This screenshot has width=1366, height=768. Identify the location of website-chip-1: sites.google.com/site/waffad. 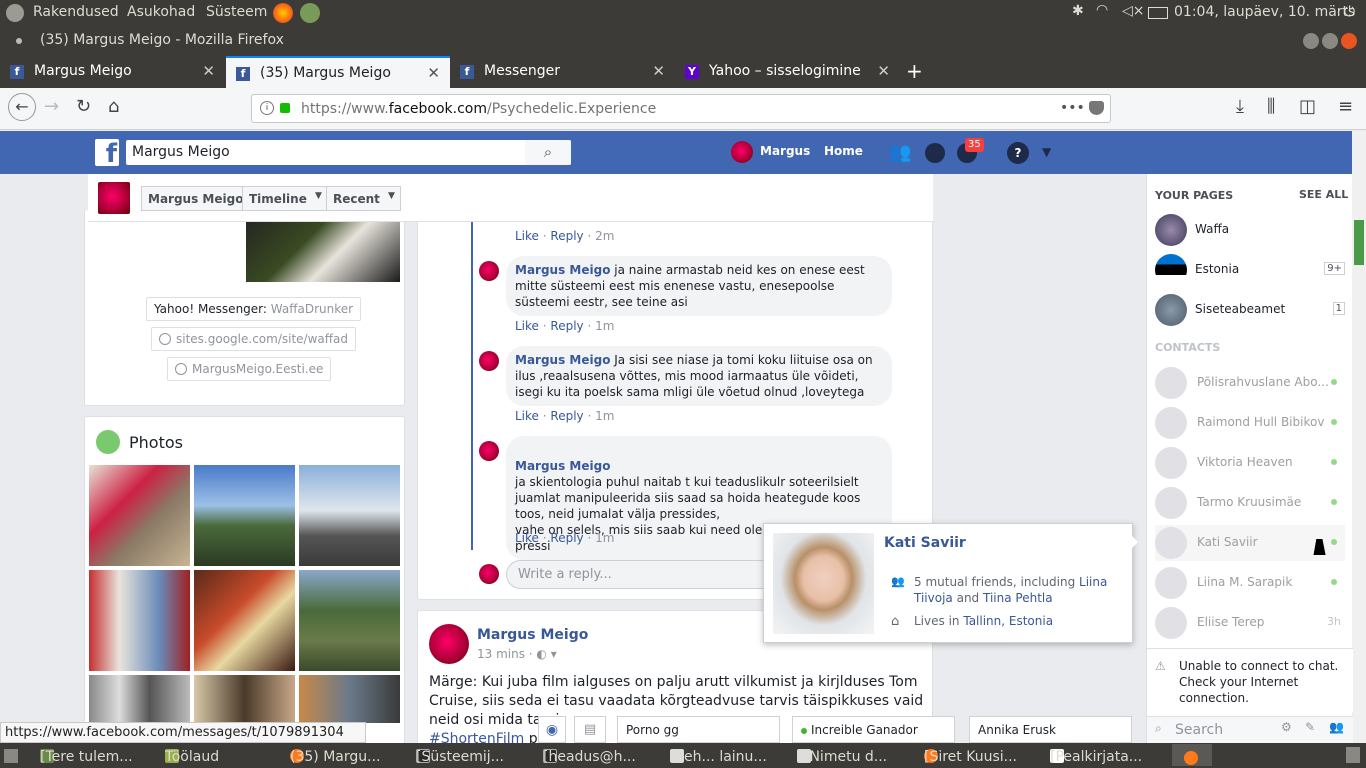
(253, 339).